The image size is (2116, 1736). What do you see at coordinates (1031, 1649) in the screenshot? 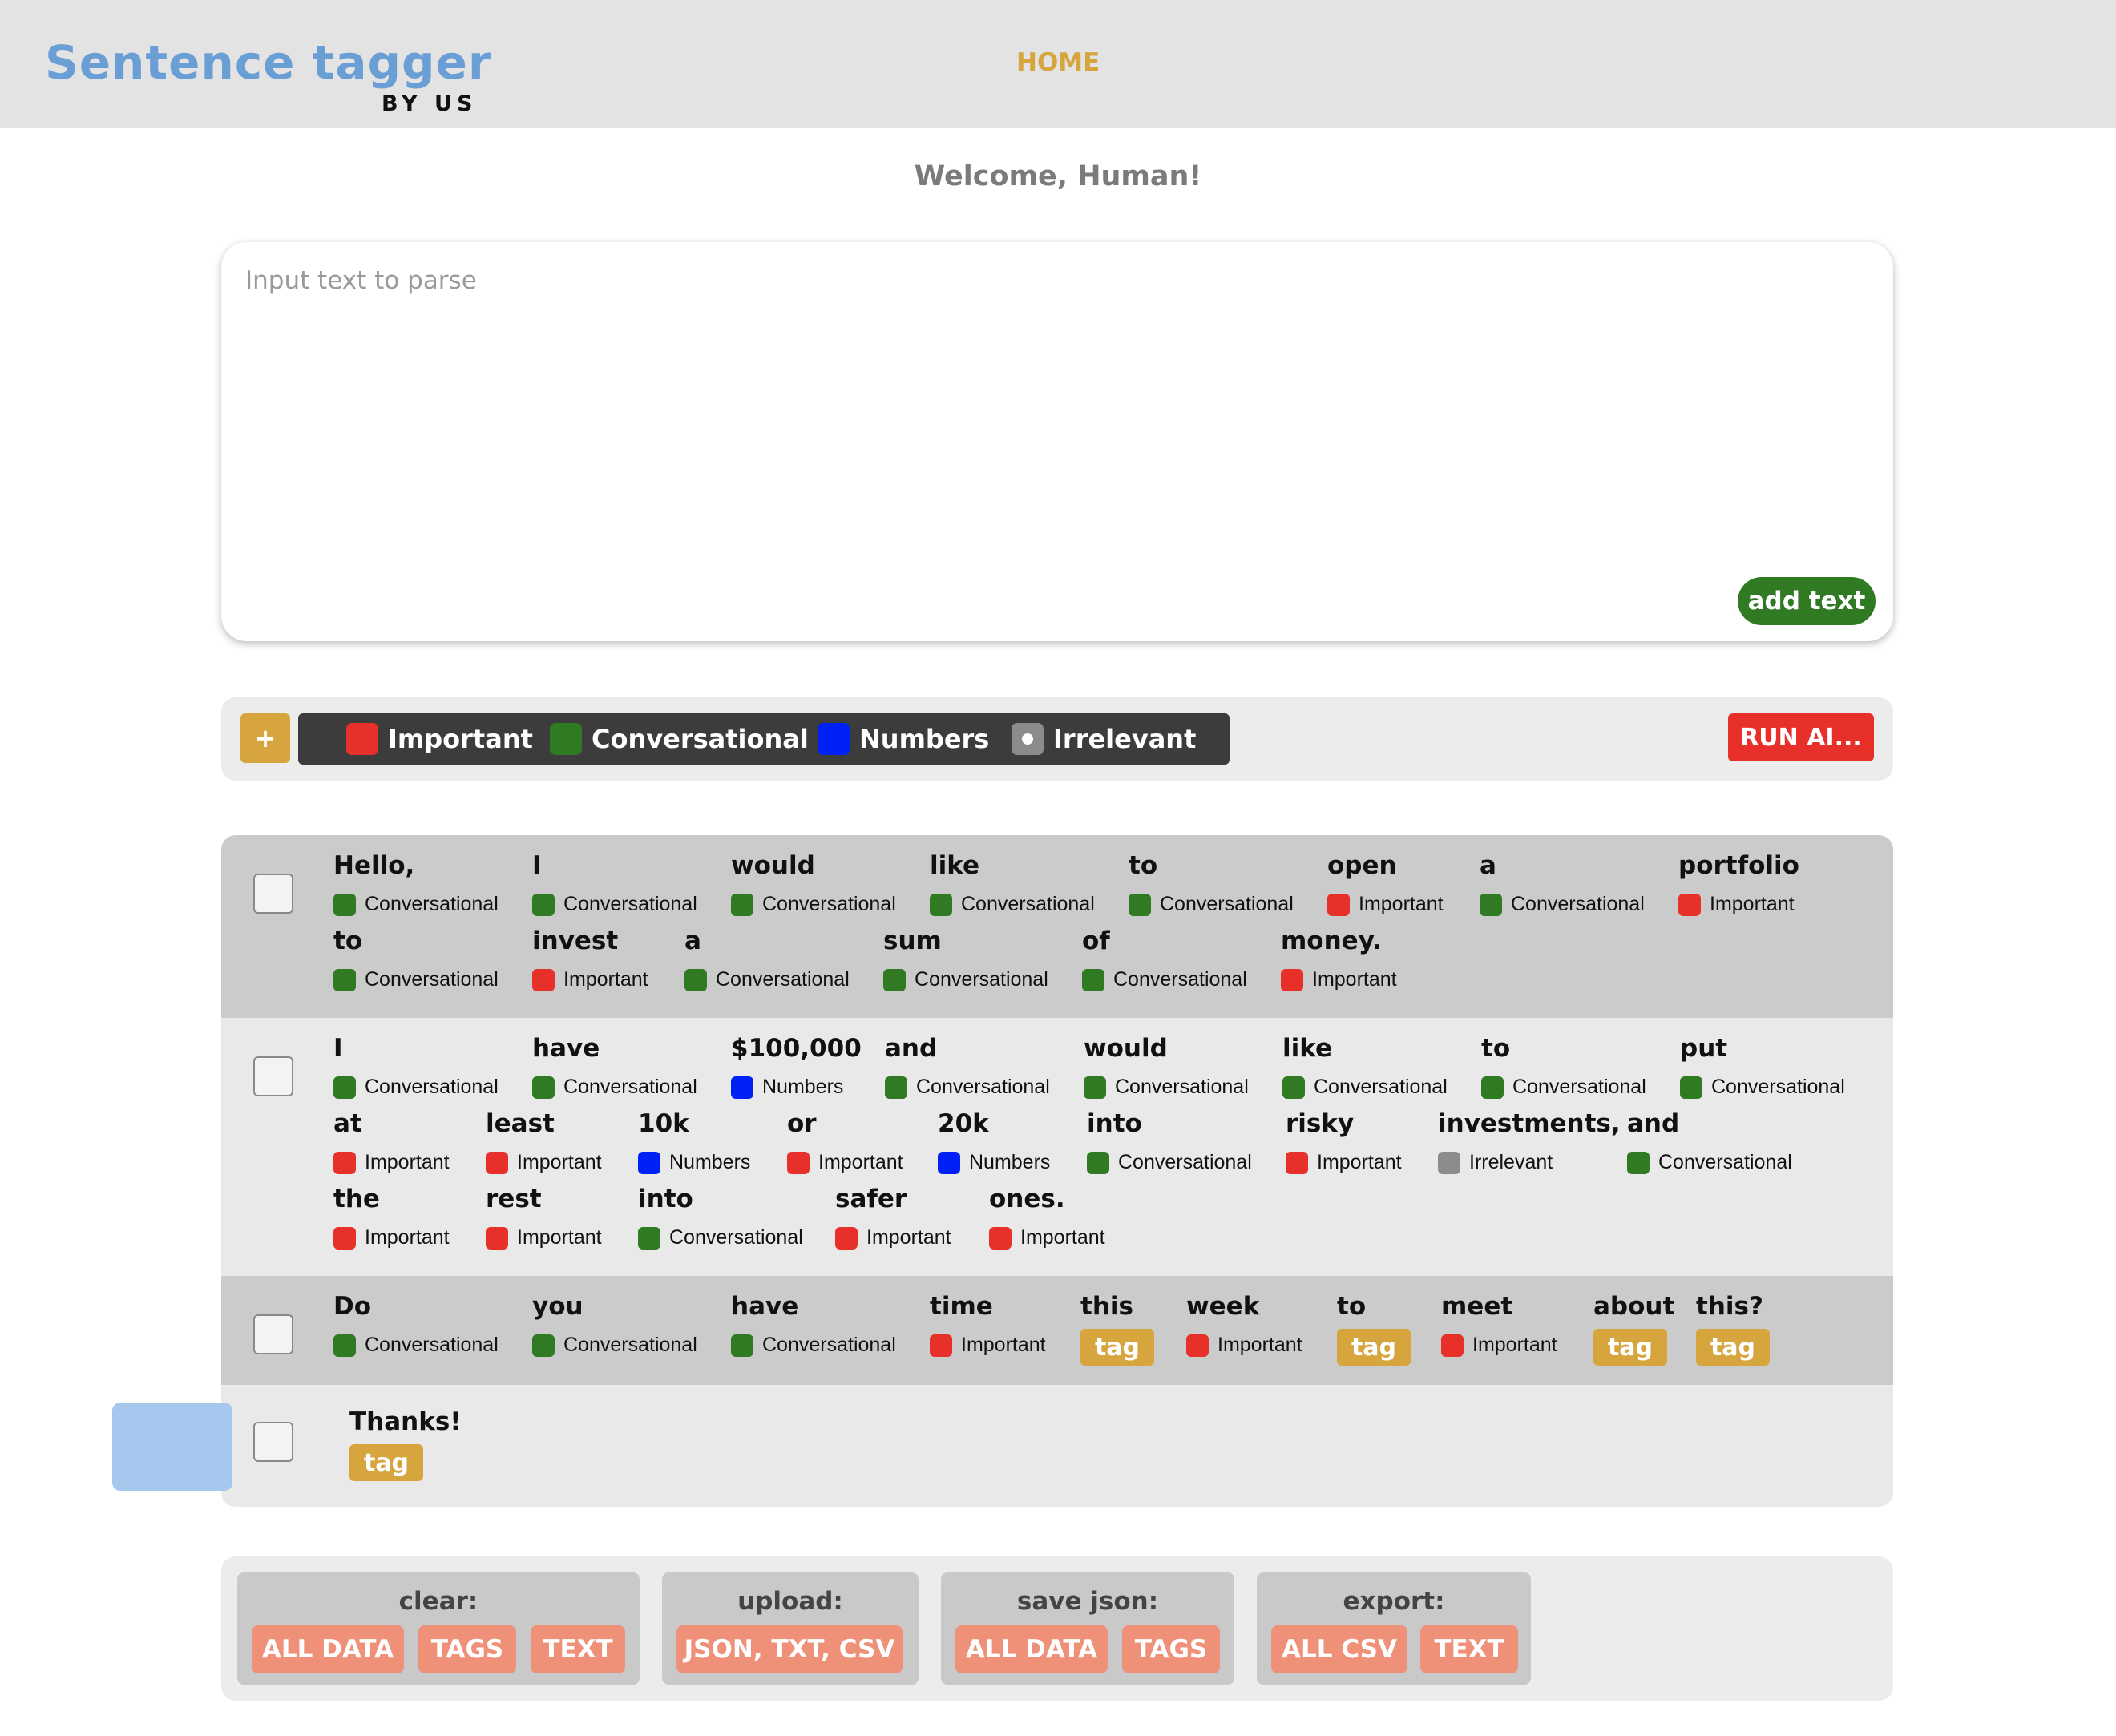
I see `save-all-data-button: ALL DATA` at bounding box center [1031, 1649].